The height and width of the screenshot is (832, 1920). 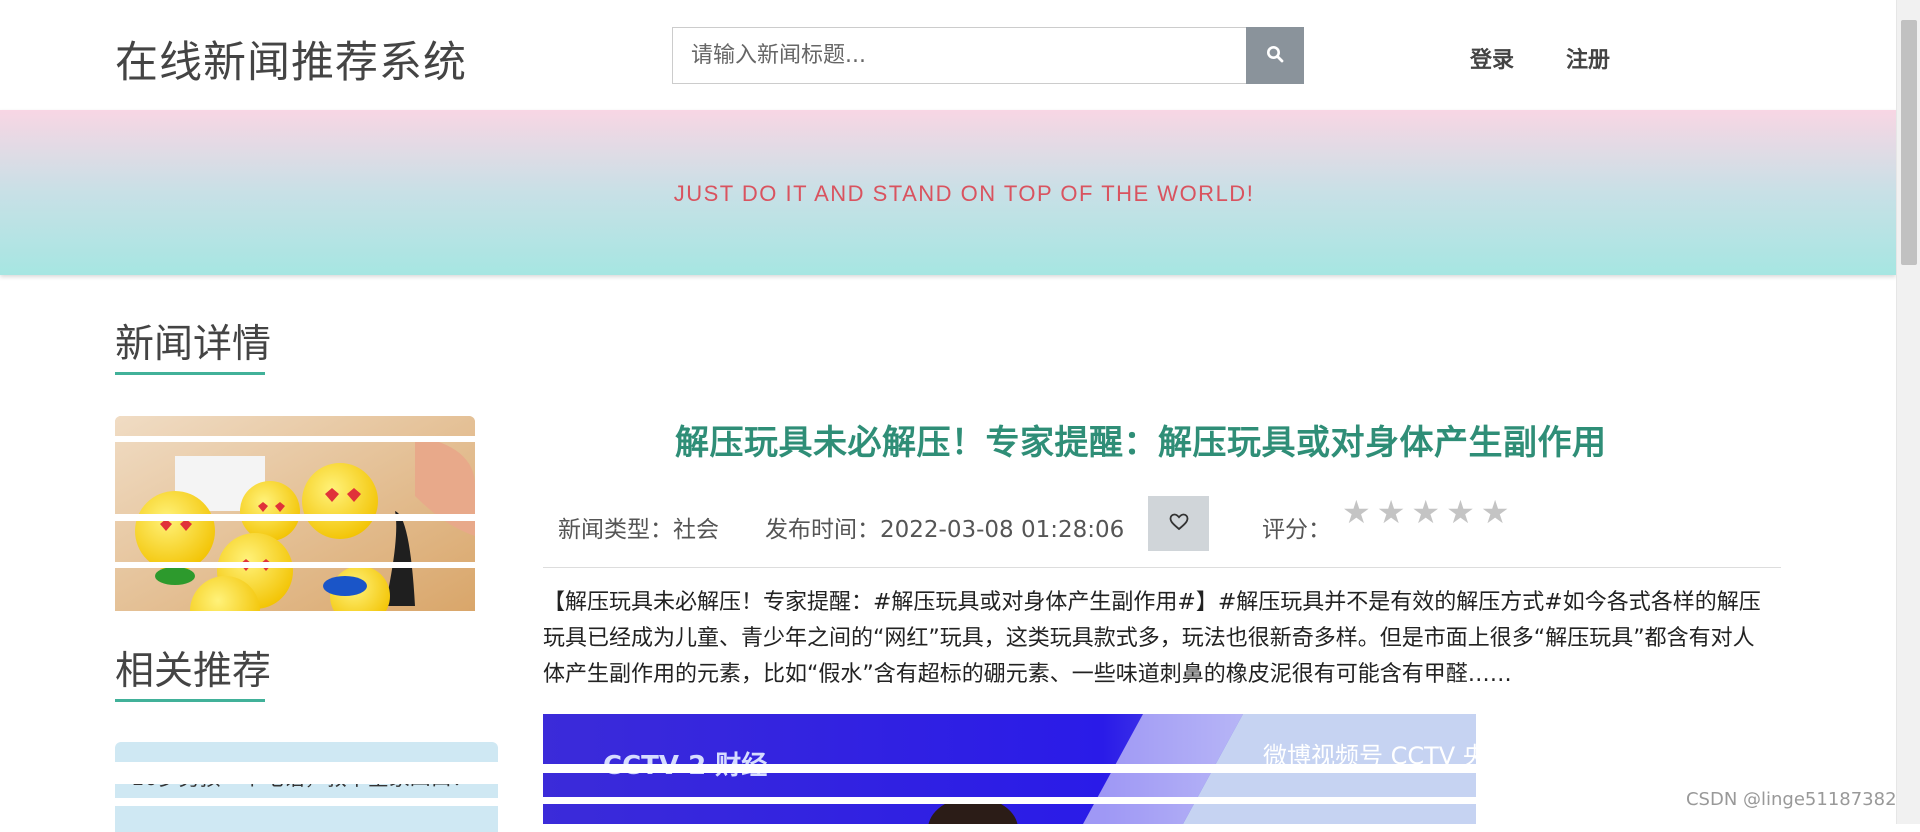 What do you see at coordinates (1296, 527) in the screenshot?
I see `rating-label: 评分：` at bounding box center [1296, 527].